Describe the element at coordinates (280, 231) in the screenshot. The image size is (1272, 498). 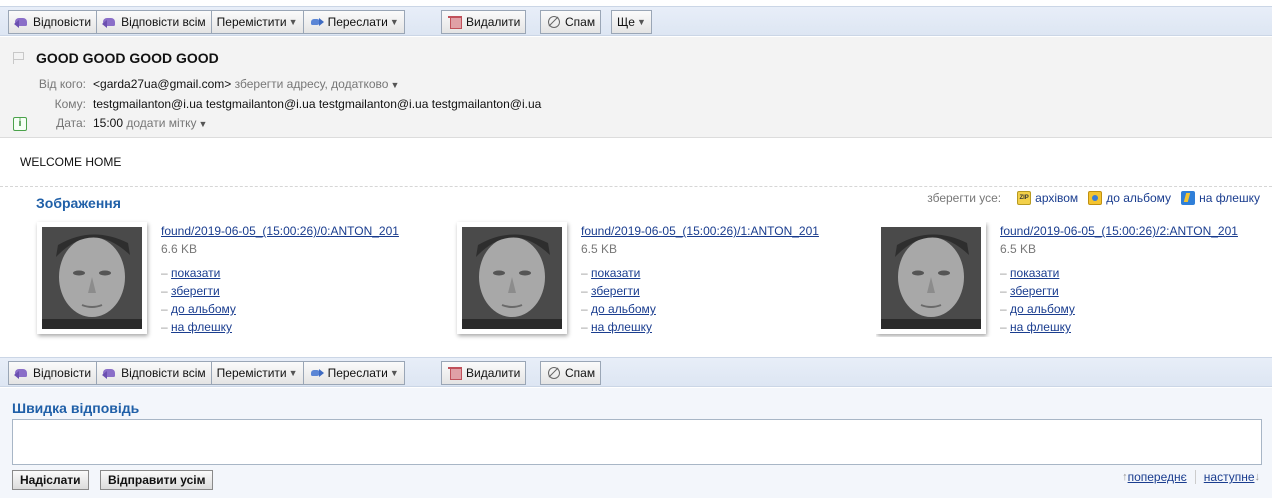
I see `attachment-name-link: found/2019-06-05_(15:00:26)/0:ANTON_201` at that location.